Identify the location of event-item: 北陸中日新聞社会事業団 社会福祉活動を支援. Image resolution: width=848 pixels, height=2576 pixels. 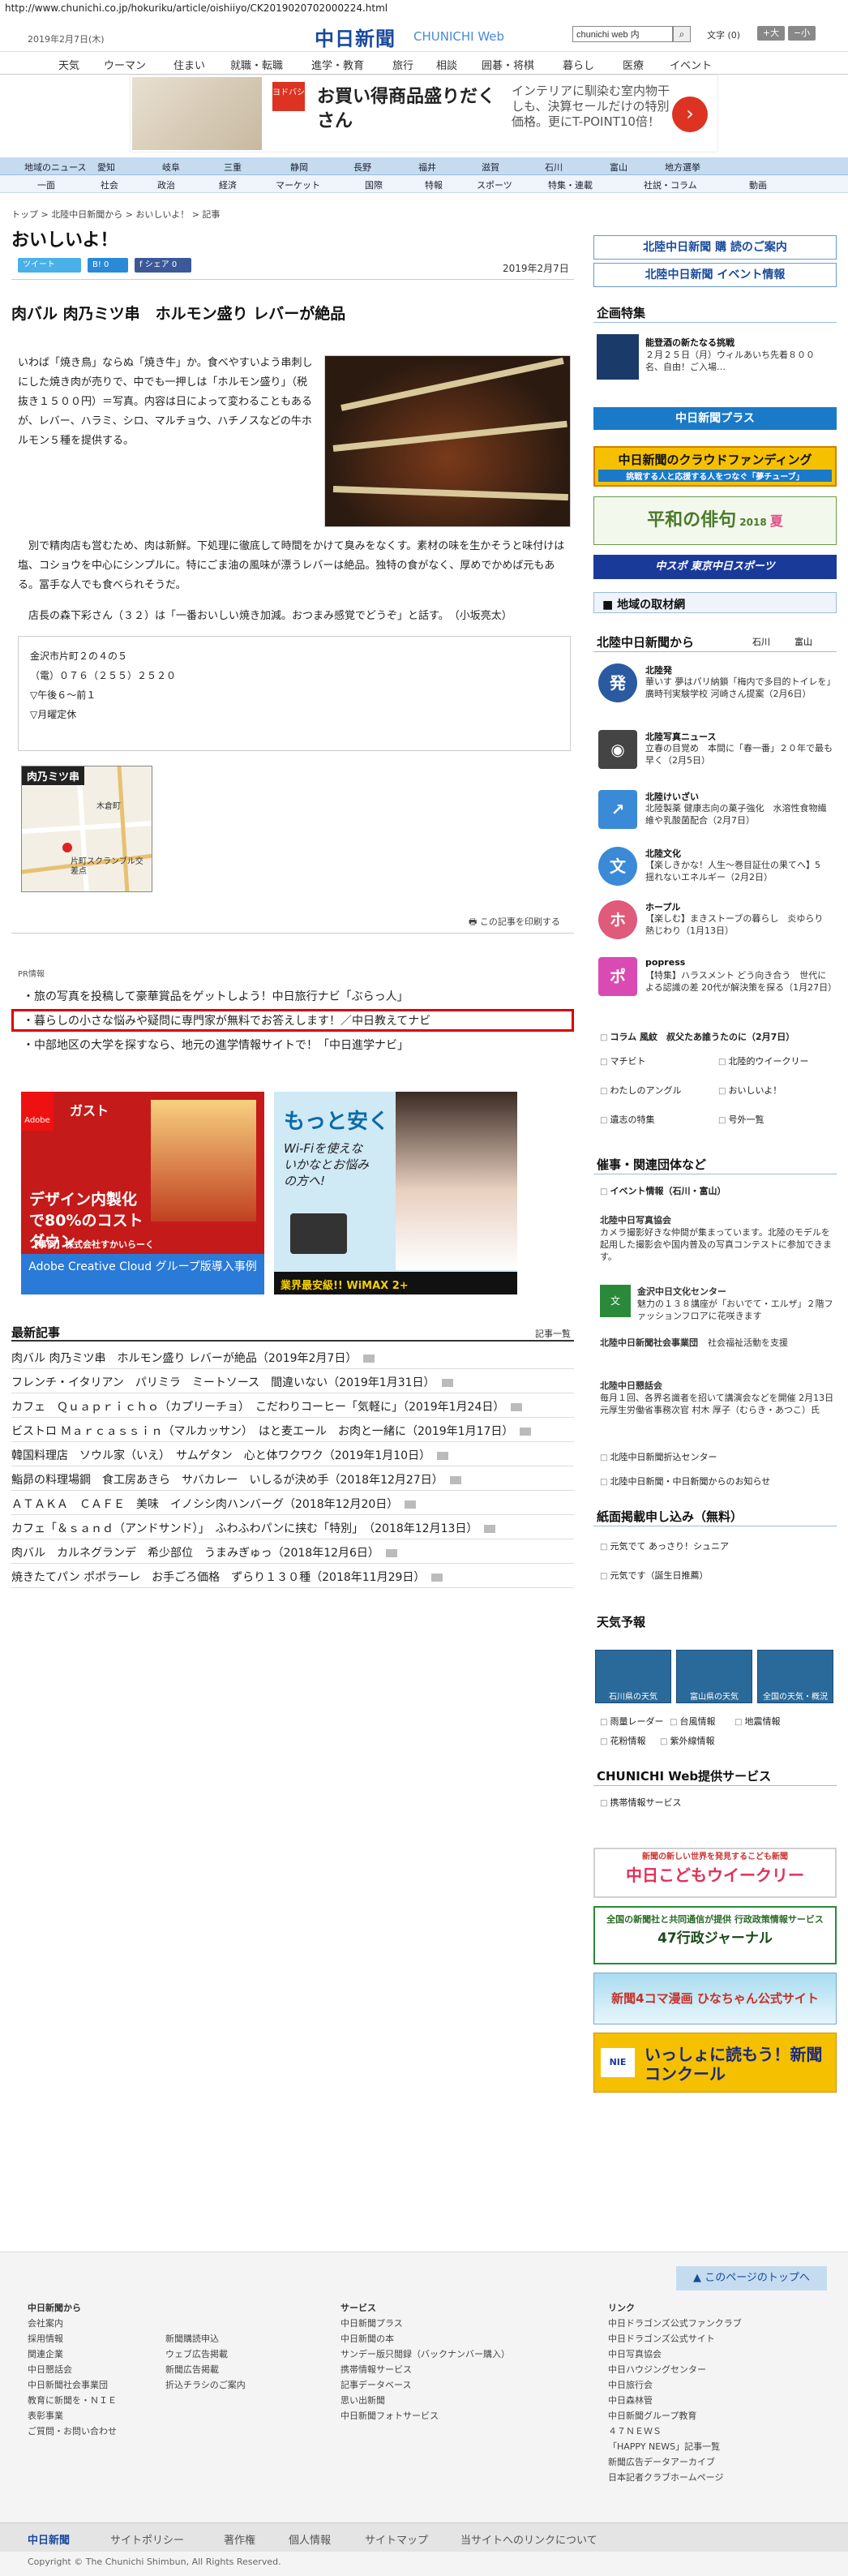
(717, 1342).